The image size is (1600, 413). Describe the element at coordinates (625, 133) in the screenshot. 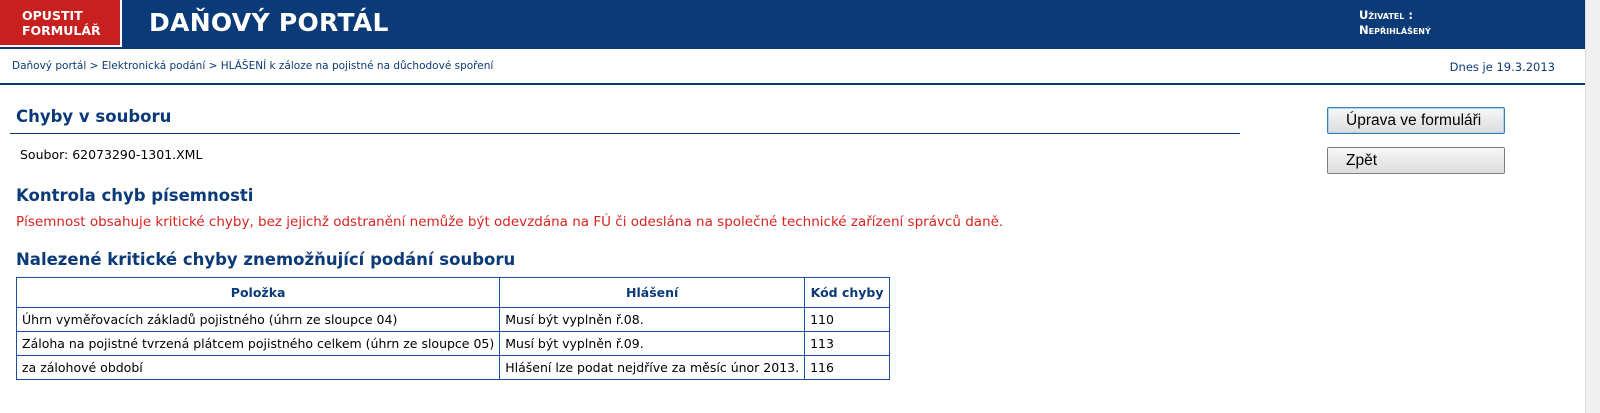

I see `section-divider` at that location.